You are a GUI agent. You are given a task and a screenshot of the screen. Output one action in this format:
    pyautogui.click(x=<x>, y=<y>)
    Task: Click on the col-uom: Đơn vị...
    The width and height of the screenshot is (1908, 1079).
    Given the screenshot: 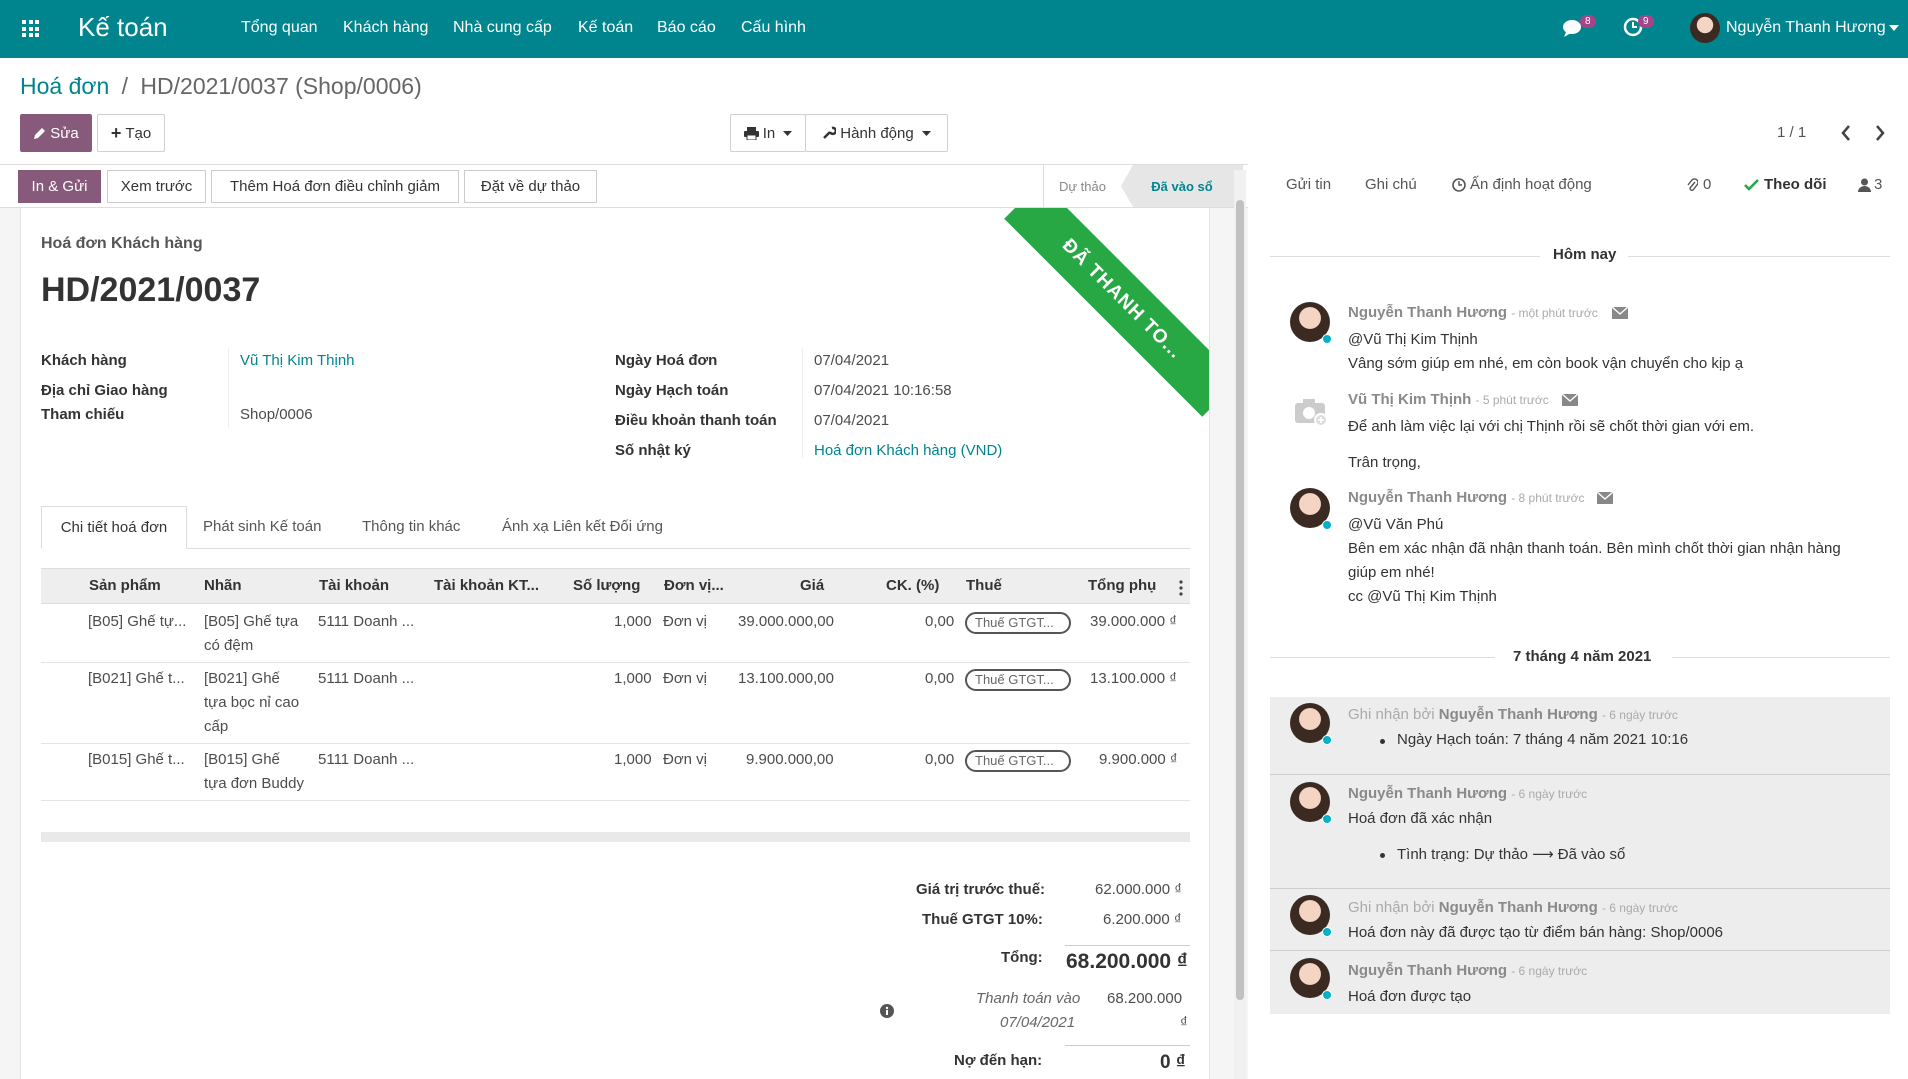 What is the action you would take?
    pyautogui.click(x=694, y=585)
    